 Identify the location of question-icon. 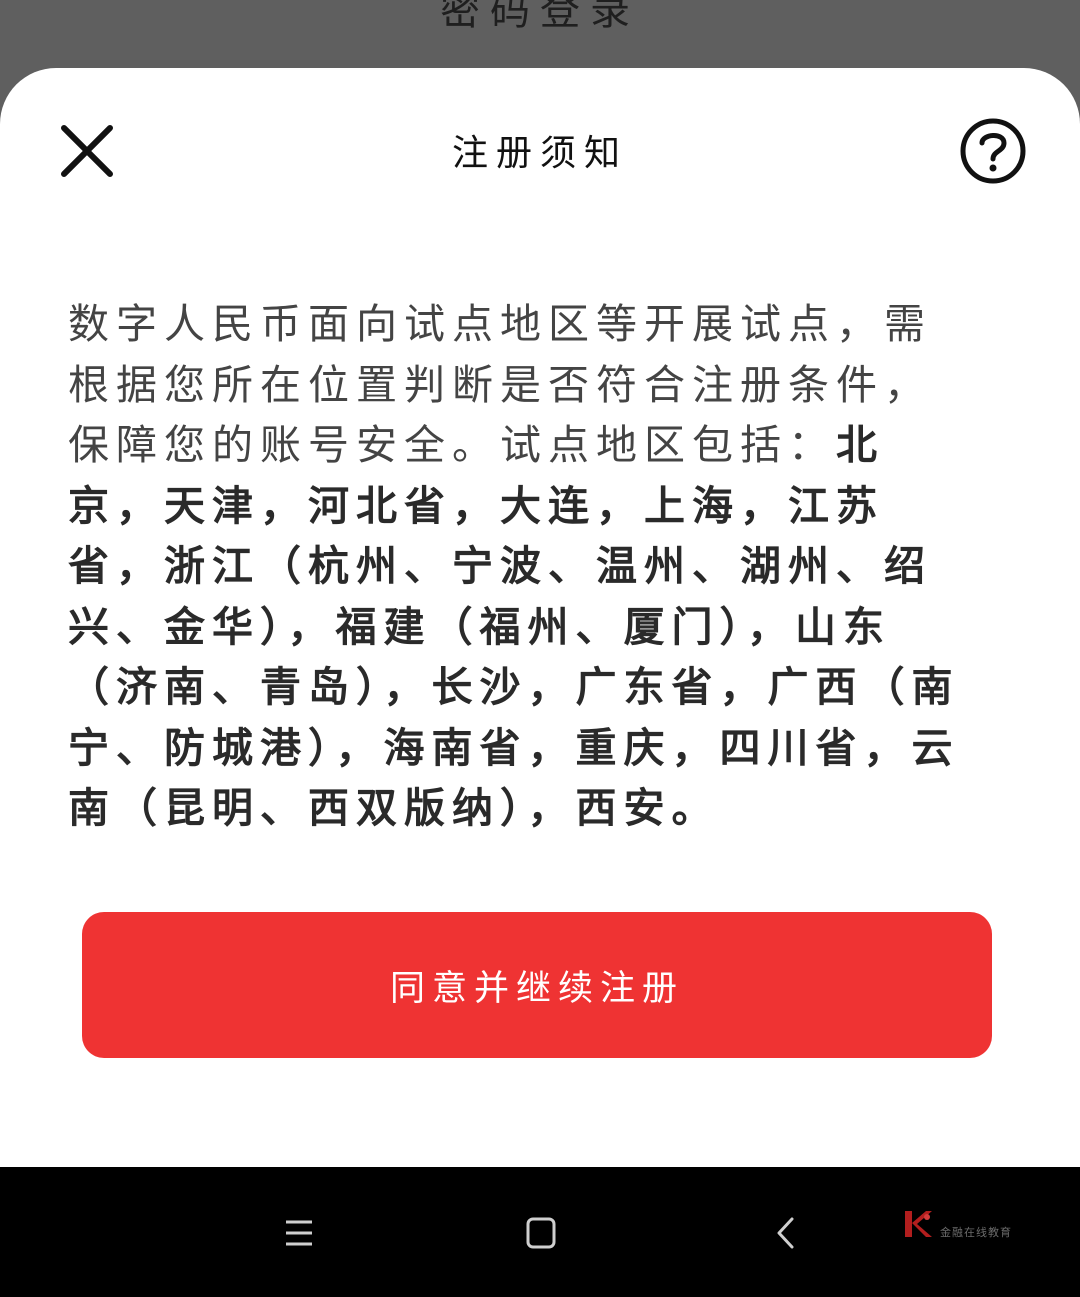
(993, 151).